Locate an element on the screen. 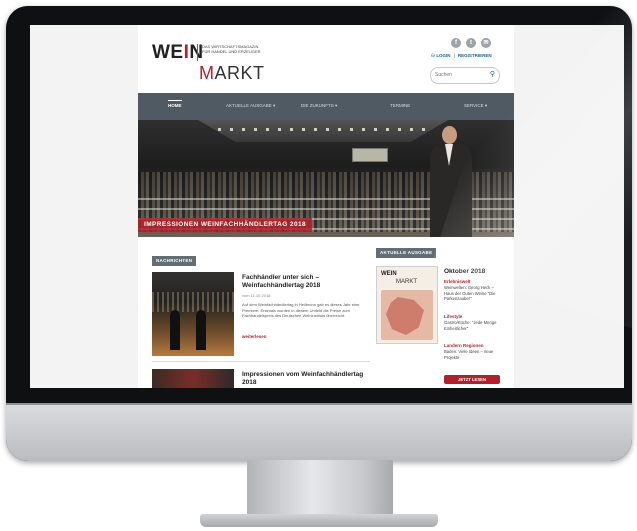  speaker-head is located at coordinates (449, 135).